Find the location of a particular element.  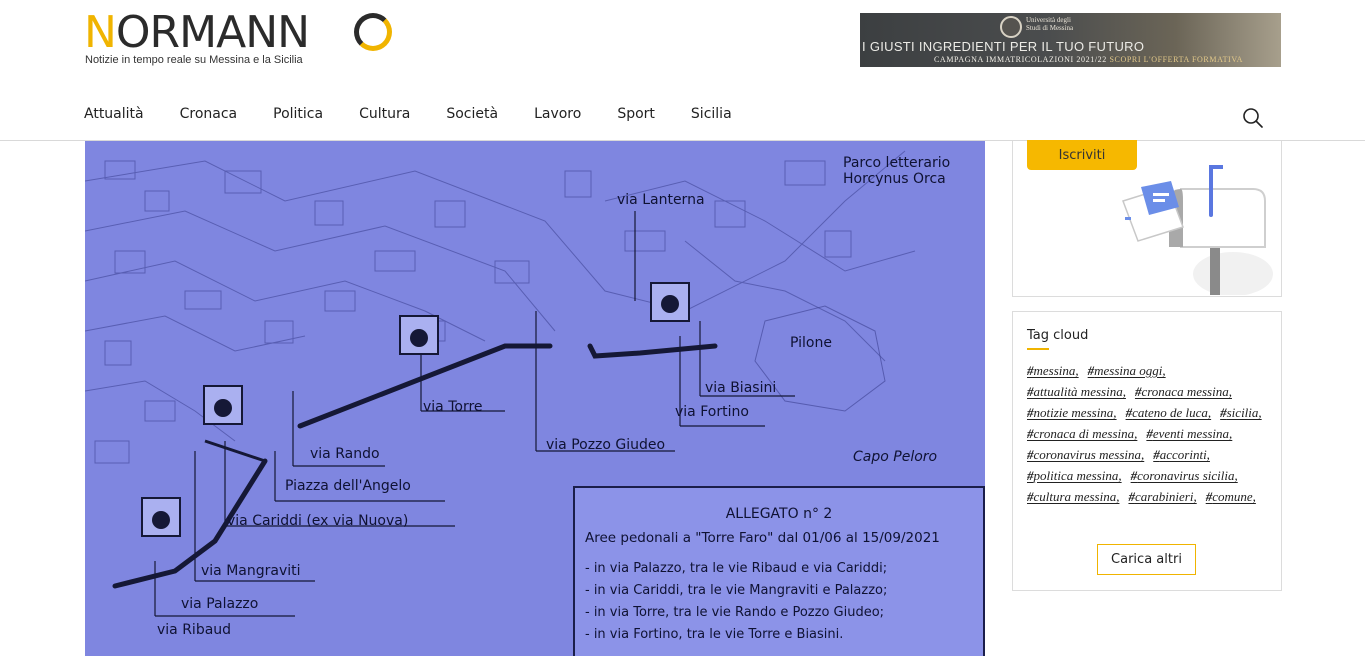

nav-item-lavoro: Lavoro is located at coordinates (557, 117).